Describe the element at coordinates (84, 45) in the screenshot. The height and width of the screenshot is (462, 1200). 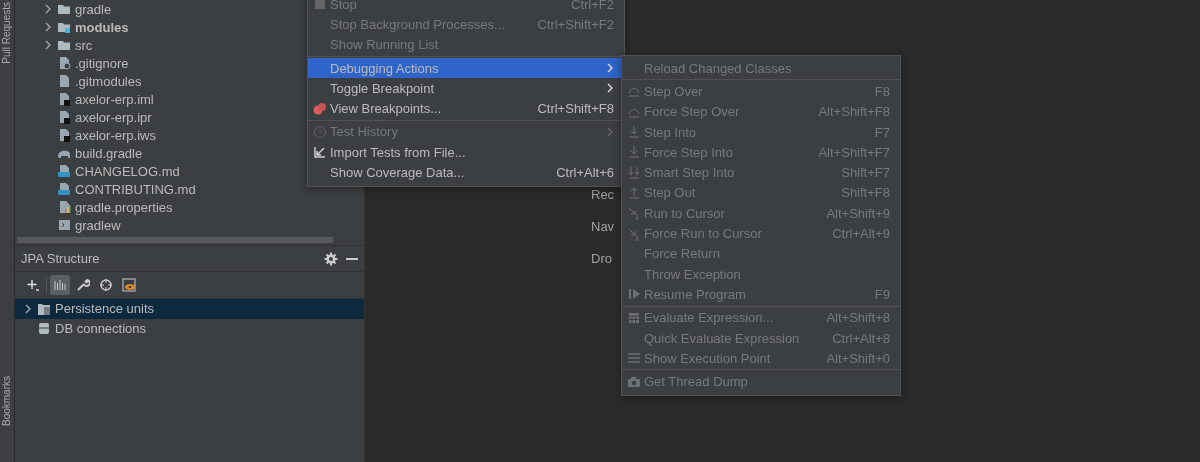
I see `tree-item: src` at that location.